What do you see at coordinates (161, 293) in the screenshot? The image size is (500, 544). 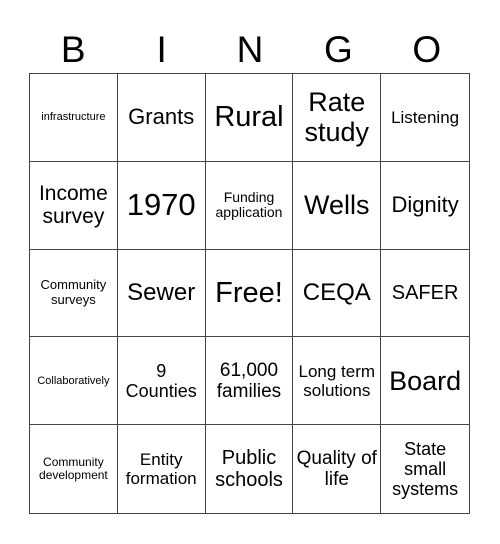 I see `bingo-cell: Sewer` at bounding box center [161, 293].